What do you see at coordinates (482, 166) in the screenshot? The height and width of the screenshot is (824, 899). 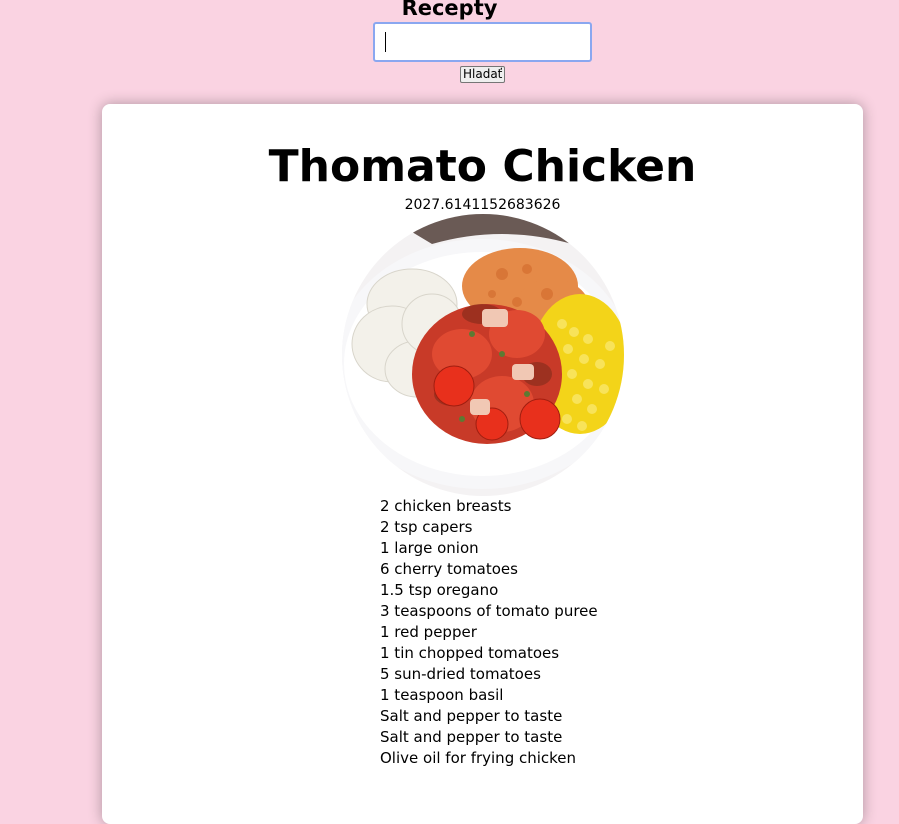 I see `recipe-title: Thomato Chicken` at bounding box center [482, 166].